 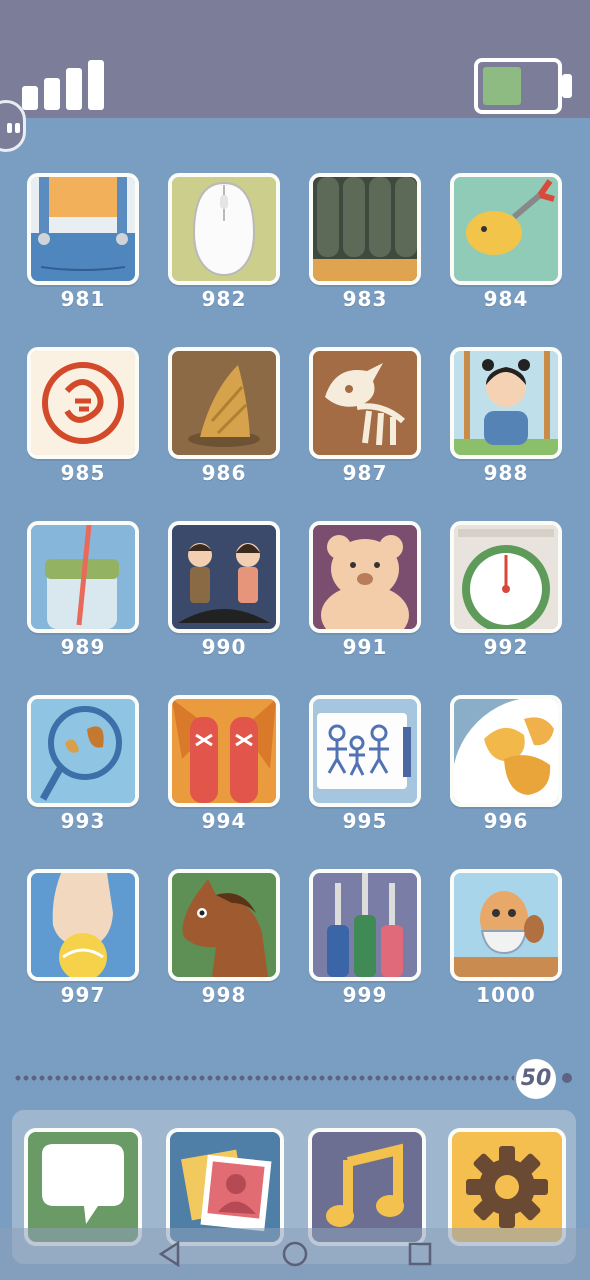 What do you see at coordinates (83, 473) in the screenshot?
I see `level-number: 985` at bounding box center [83, 473].